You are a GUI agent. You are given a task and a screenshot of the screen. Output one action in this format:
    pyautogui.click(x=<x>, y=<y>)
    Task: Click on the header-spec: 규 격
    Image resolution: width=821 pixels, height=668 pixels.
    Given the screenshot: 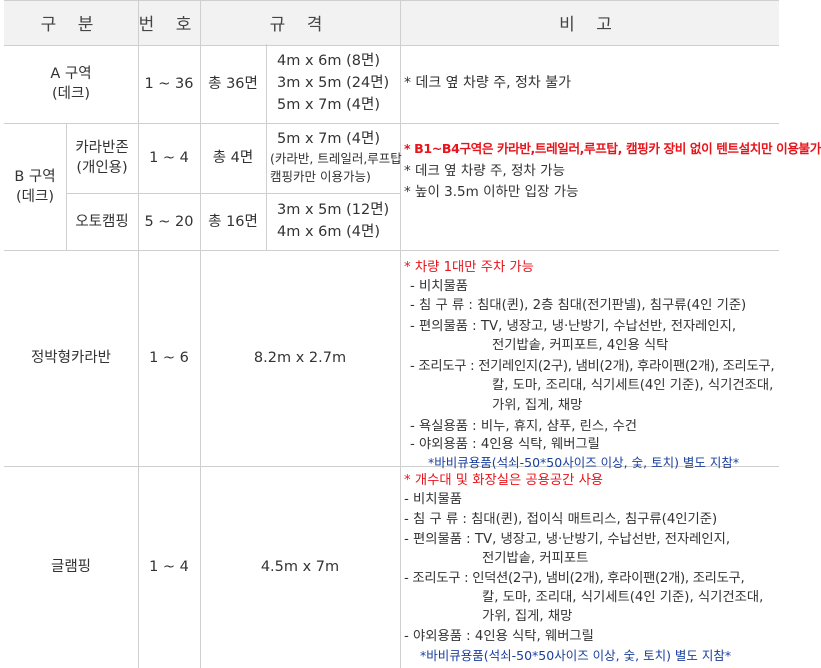 What is the action you would take?
    pyautogui.click(x=300, y=24)
    